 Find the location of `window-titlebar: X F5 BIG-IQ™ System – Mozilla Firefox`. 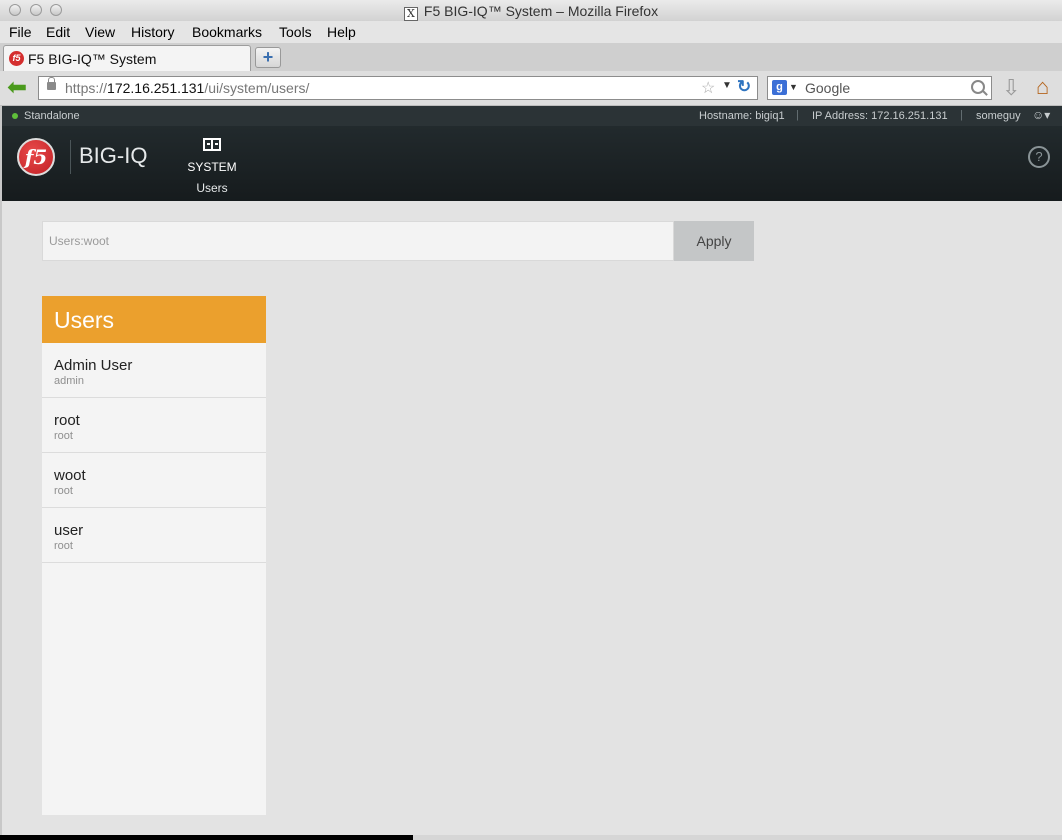

window-titlebar: X F5 BIG-IQ™ System – Mozilla Firefox is located at coordinates (531, 11).